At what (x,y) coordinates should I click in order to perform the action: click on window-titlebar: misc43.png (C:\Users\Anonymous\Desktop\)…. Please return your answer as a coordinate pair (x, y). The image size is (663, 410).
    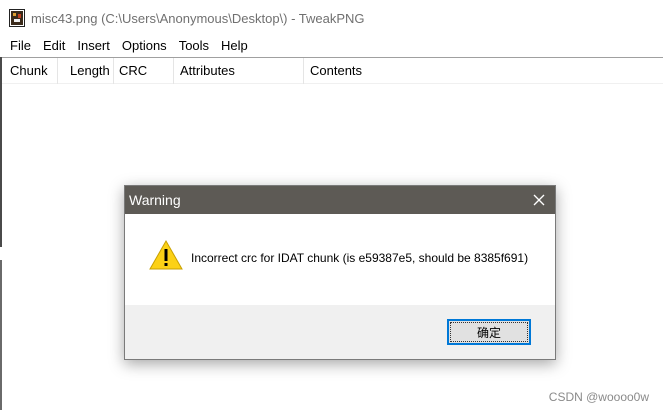
    Looking at the image, I should click on (331, 18).